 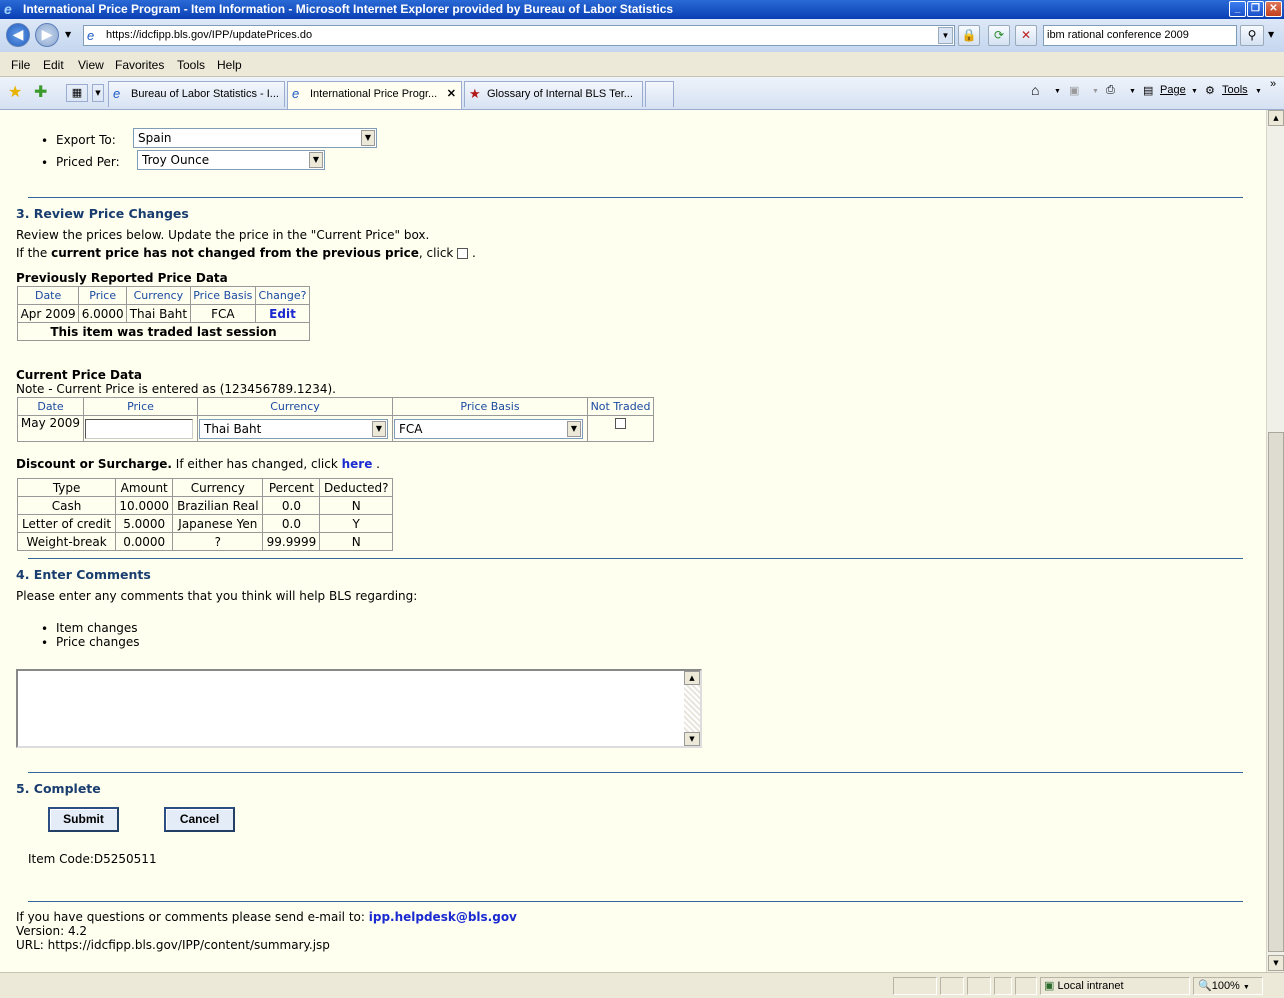 What do you see at coordinates (222, 313) in the screenshot?
I see `cell: FCA` at bounding box center [222, 313].